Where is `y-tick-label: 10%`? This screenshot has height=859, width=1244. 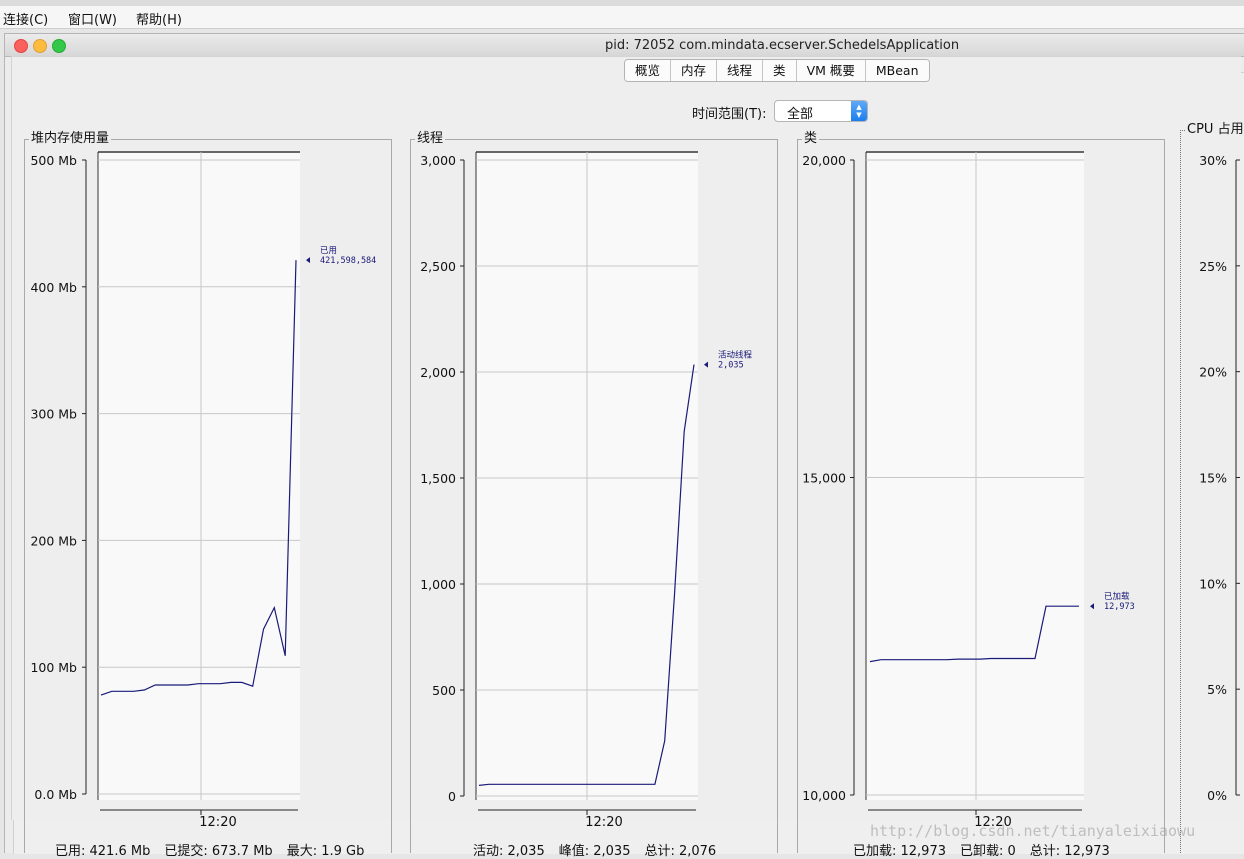
y-tick-label: 10% is located at coordinates (1213, 583).